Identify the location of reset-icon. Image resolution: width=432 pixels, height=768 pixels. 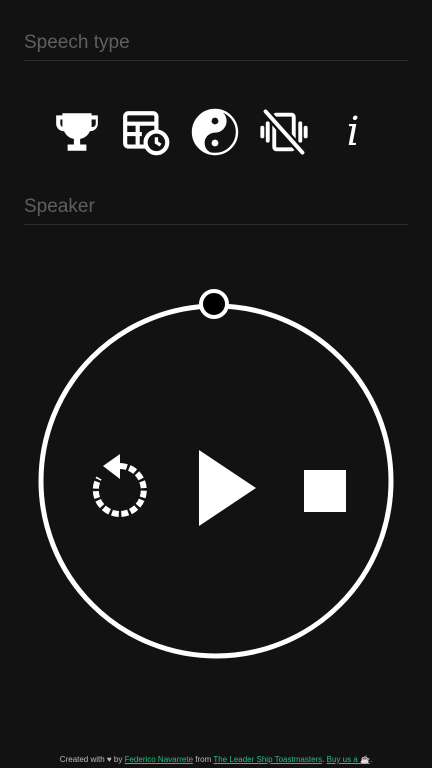
(119, 485).